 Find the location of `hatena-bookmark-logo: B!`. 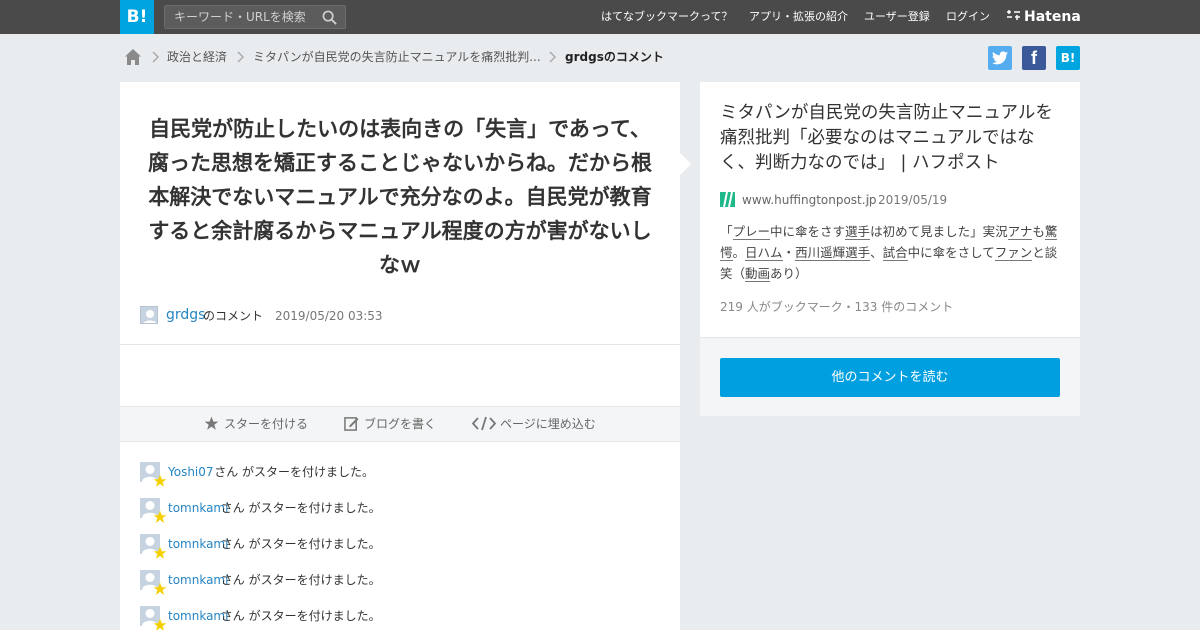

hatena-bookmark-logo: B! is located at coordinates (137, 17).